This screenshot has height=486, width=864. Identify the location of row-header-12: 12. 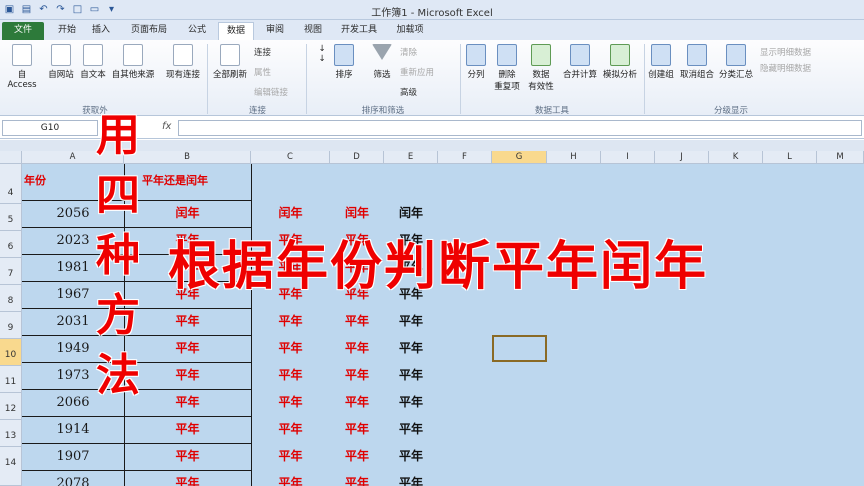
(11, 406).